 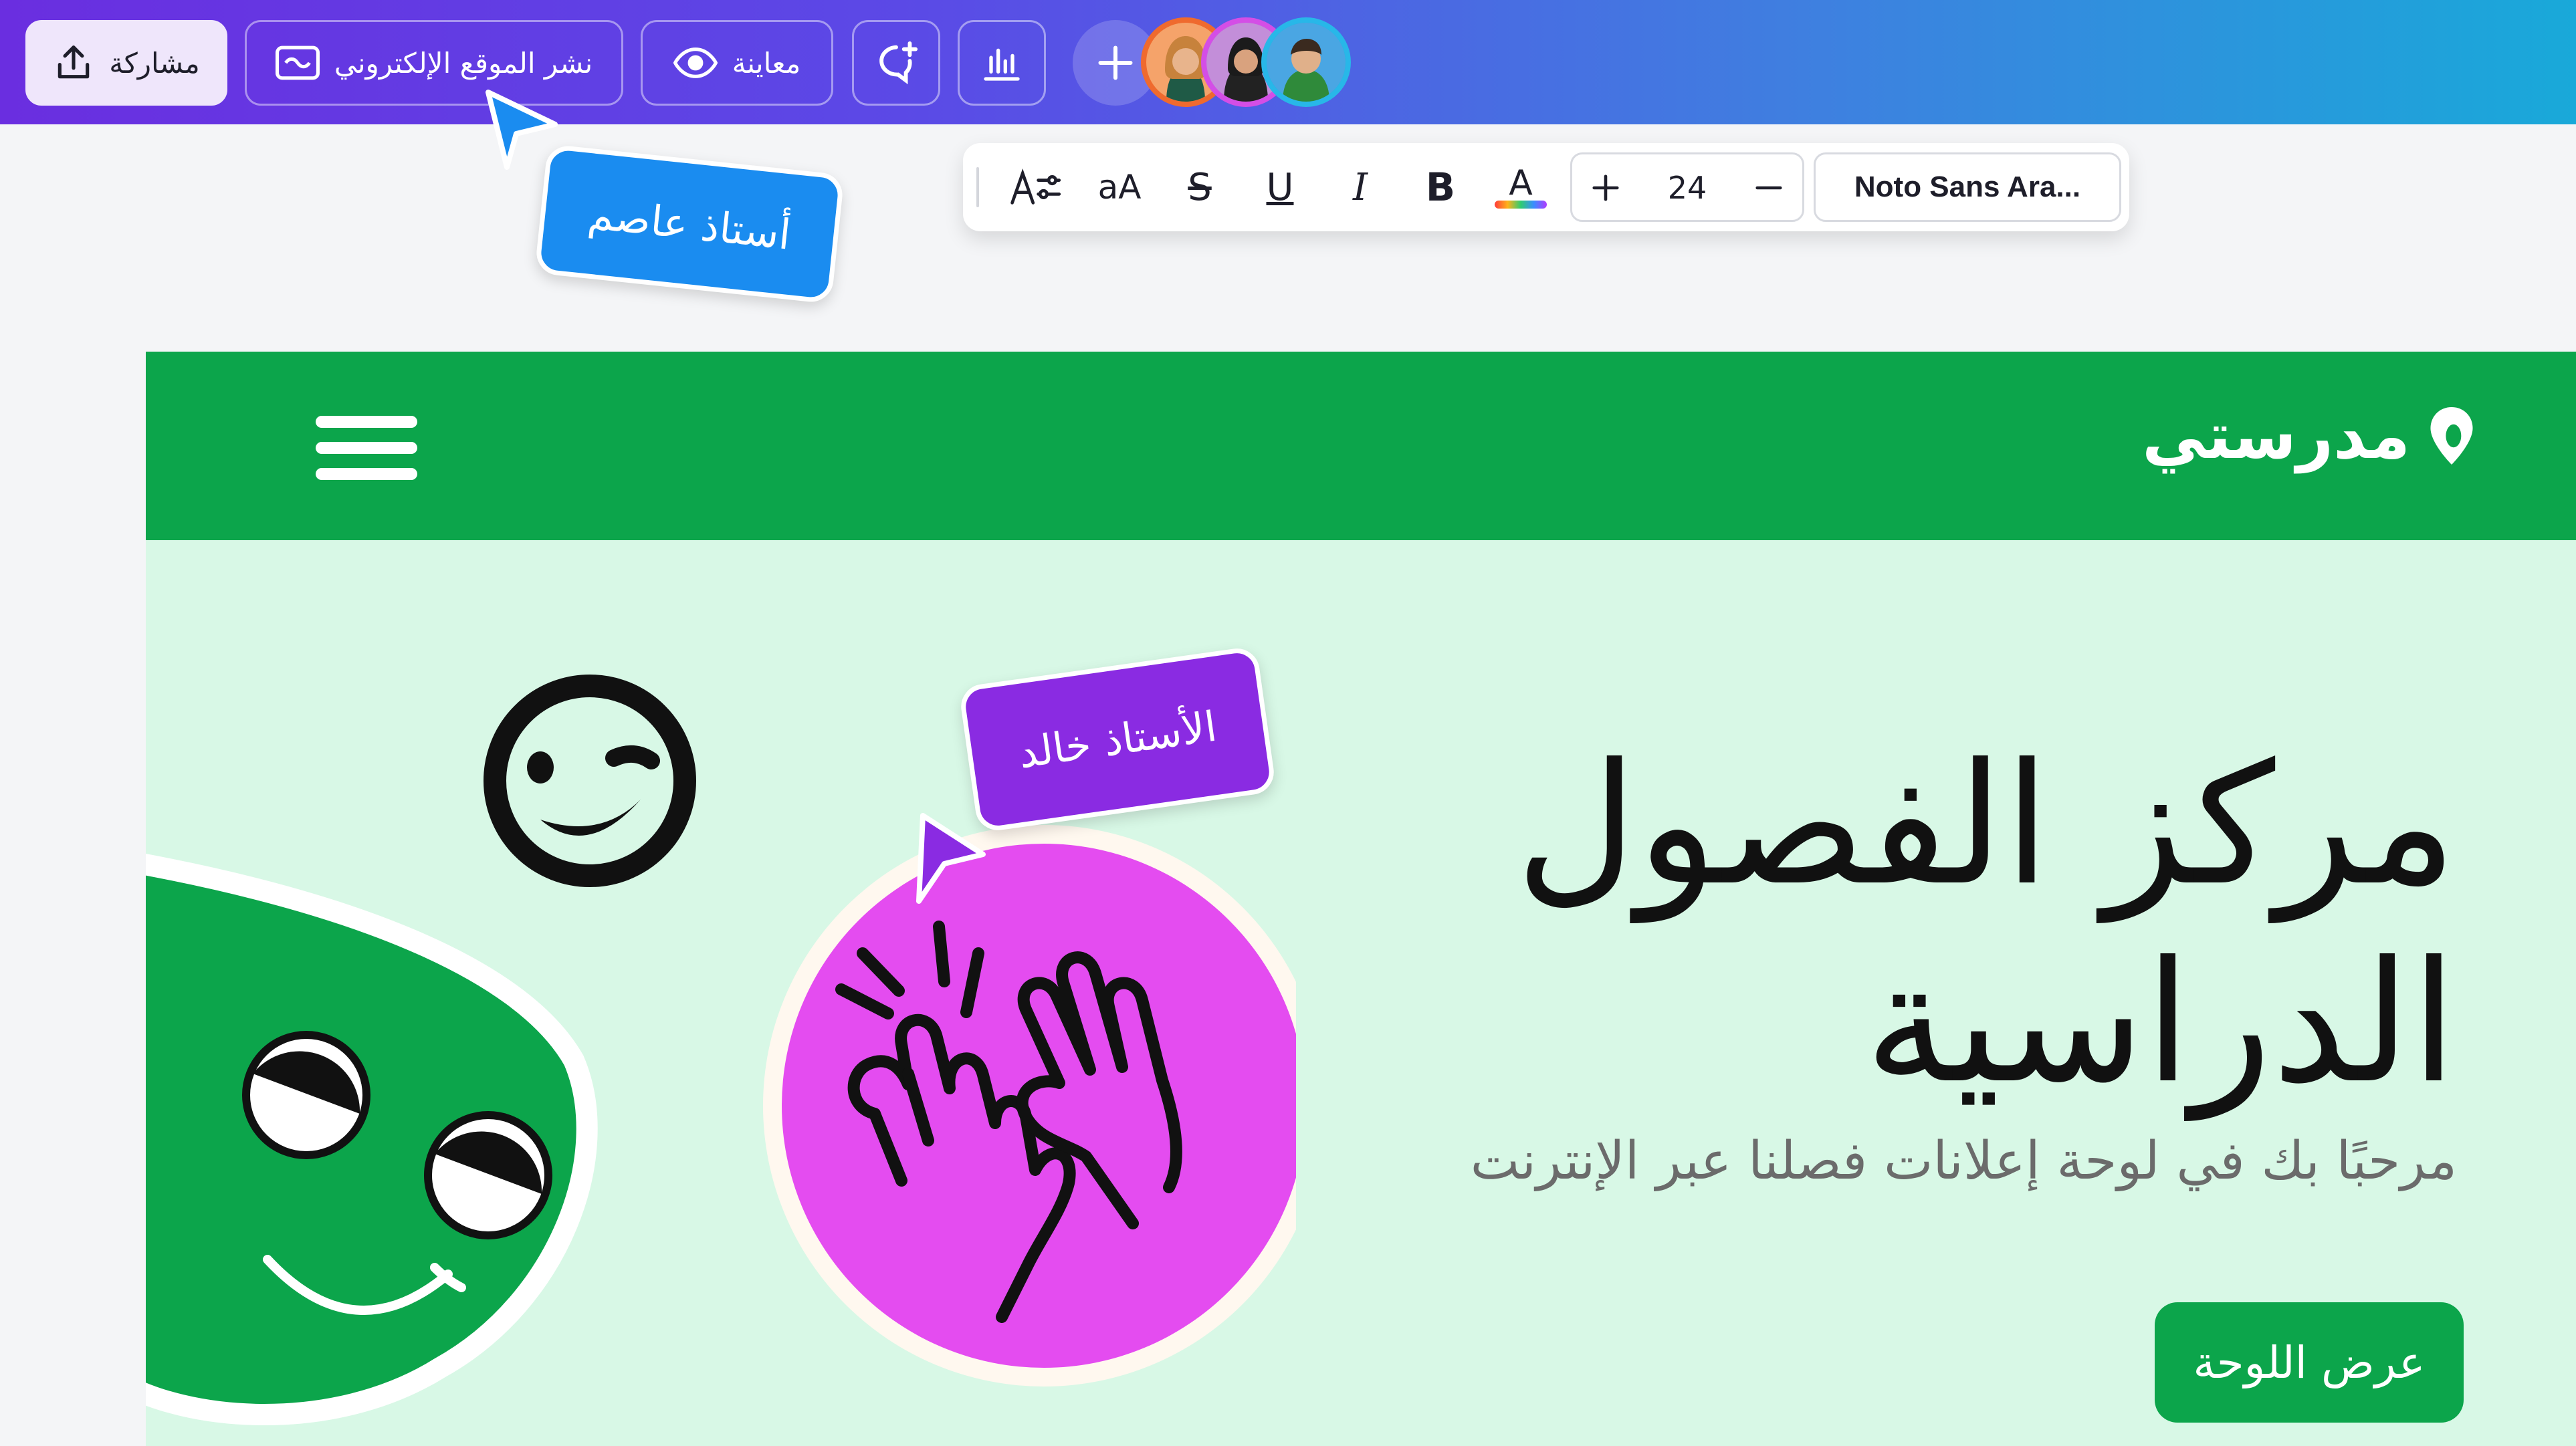 I want to click on green-blob-character, so click(x=372, y=1140).